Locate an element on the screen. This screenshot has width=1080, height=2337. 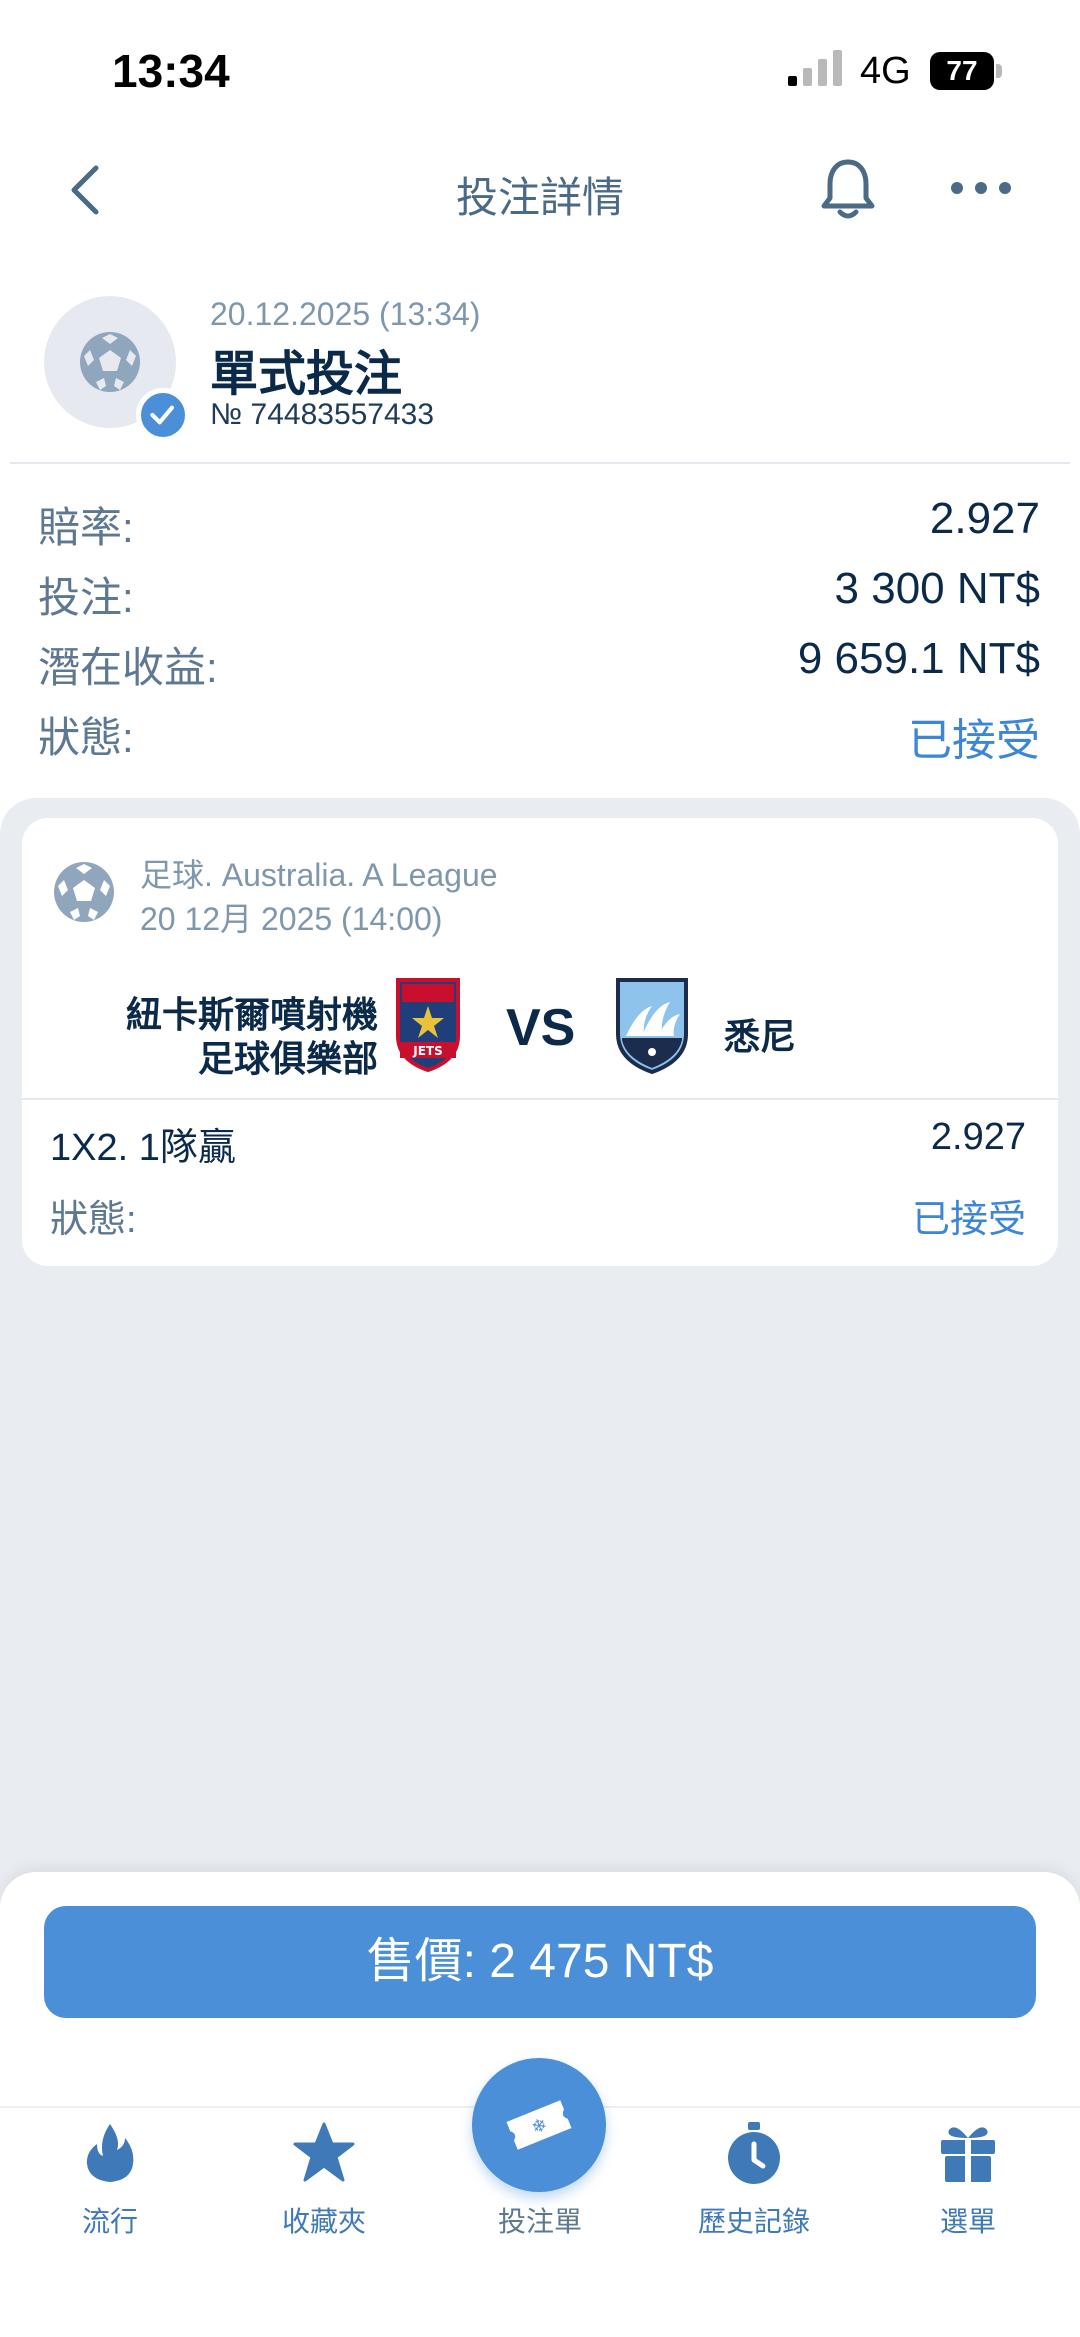
bet-type: 單式投注 is located at coordinates (306, 374).